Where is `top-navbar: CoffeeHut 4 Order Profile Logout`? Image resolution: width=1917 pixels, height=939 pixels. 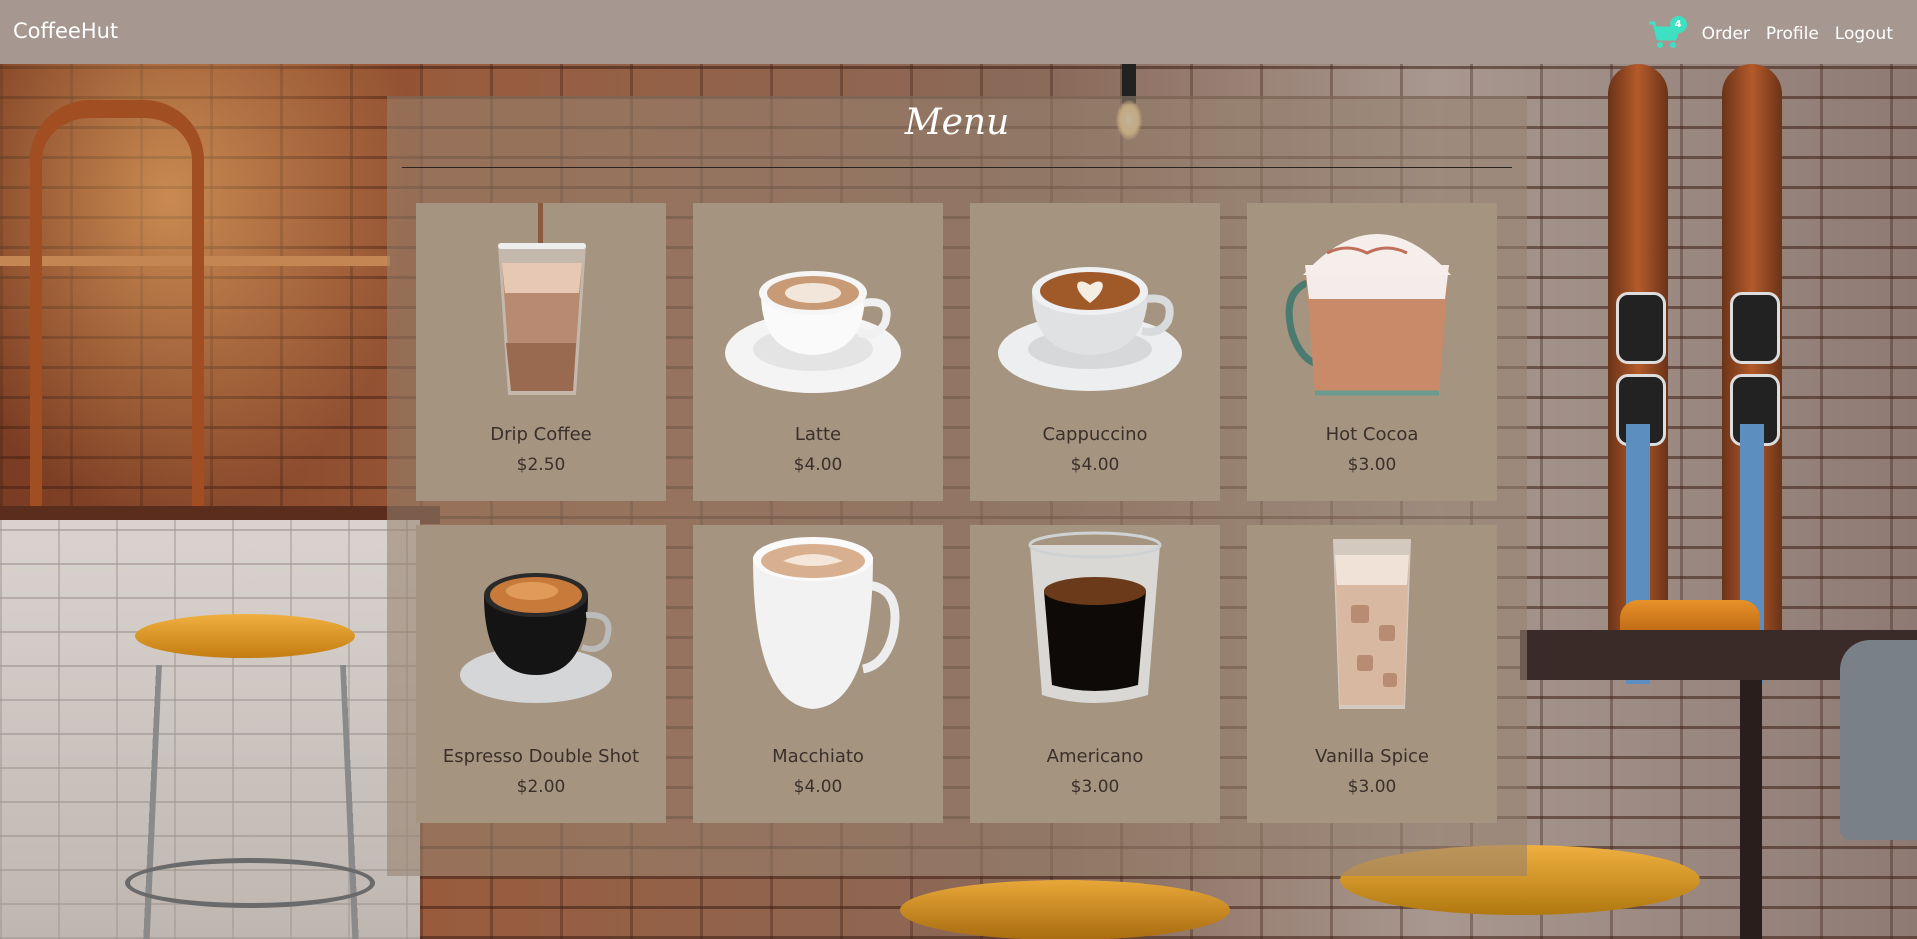 top-navbar: CoffeeHut 4 Order Profile Logout is located at coordinates (958, 32).